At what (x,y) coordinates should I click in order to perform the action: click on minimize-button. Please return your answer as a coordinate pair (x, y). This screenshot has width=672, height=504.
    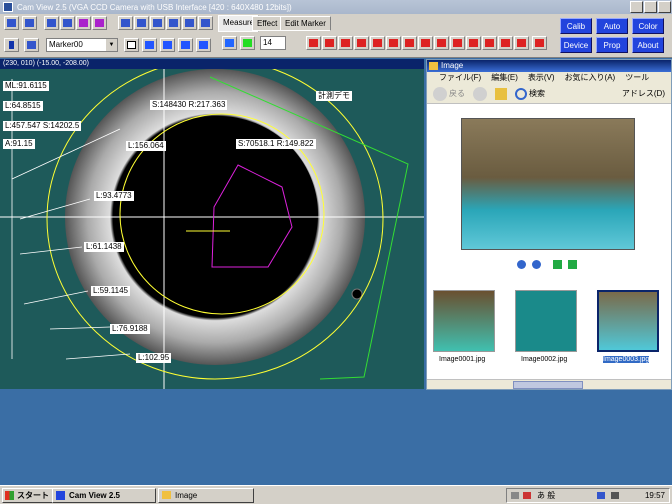
    Looking at the image, I should click on (636, 7).